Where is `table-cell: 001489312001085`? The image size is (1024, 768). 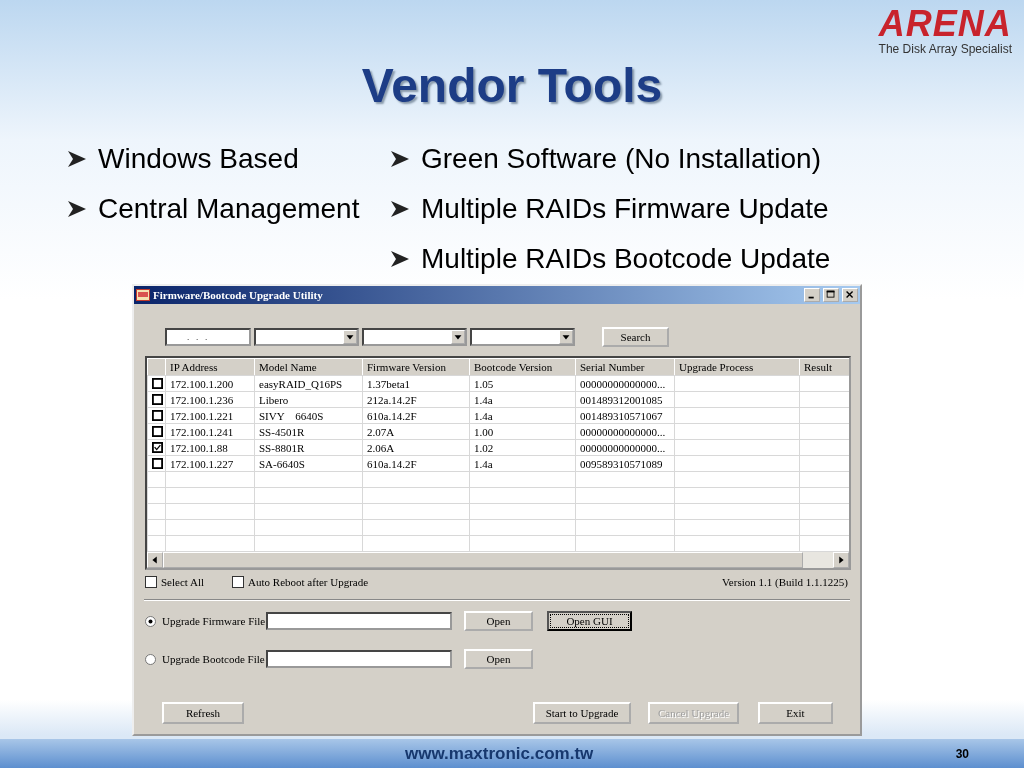 table-cell: 001489312001085 is located at coordinates (625, 399).